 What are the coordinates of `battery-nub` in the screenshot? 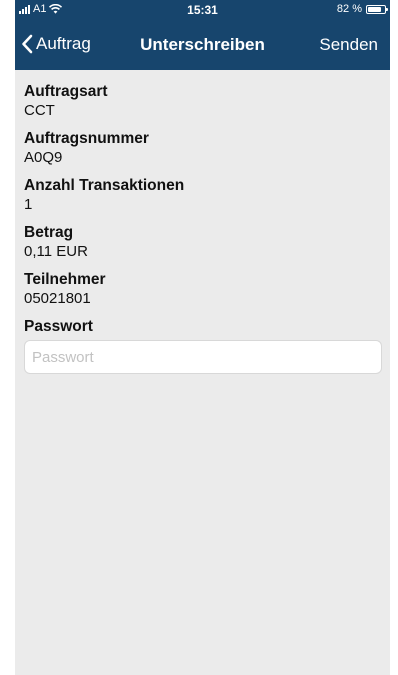 It's located at (387, 9).